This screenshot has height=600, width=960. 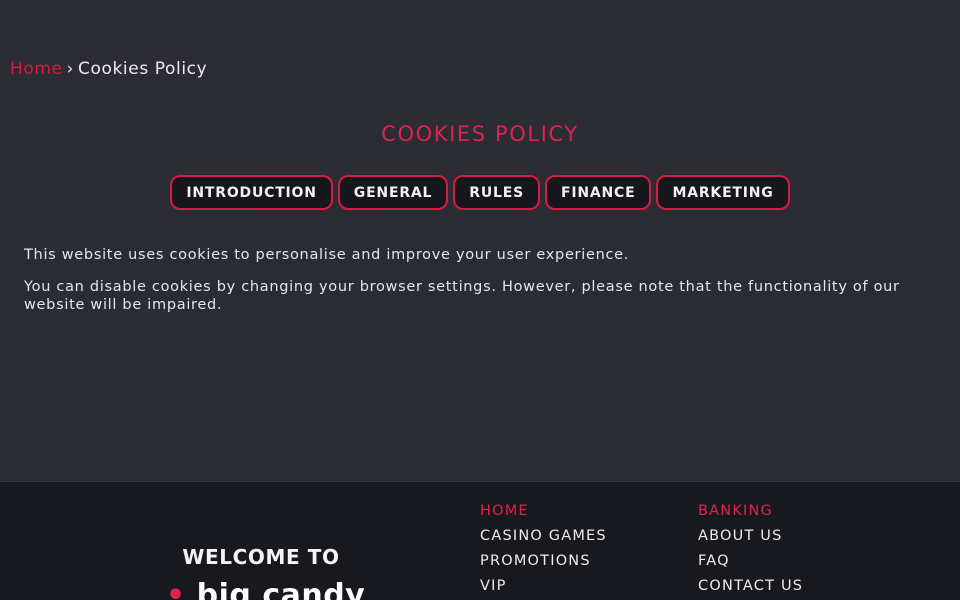 What do you see at coordinates (251, 192) in the screenshot?
I see `tab-introduction: INTRODUCTION` at bounding box center [251, 192].